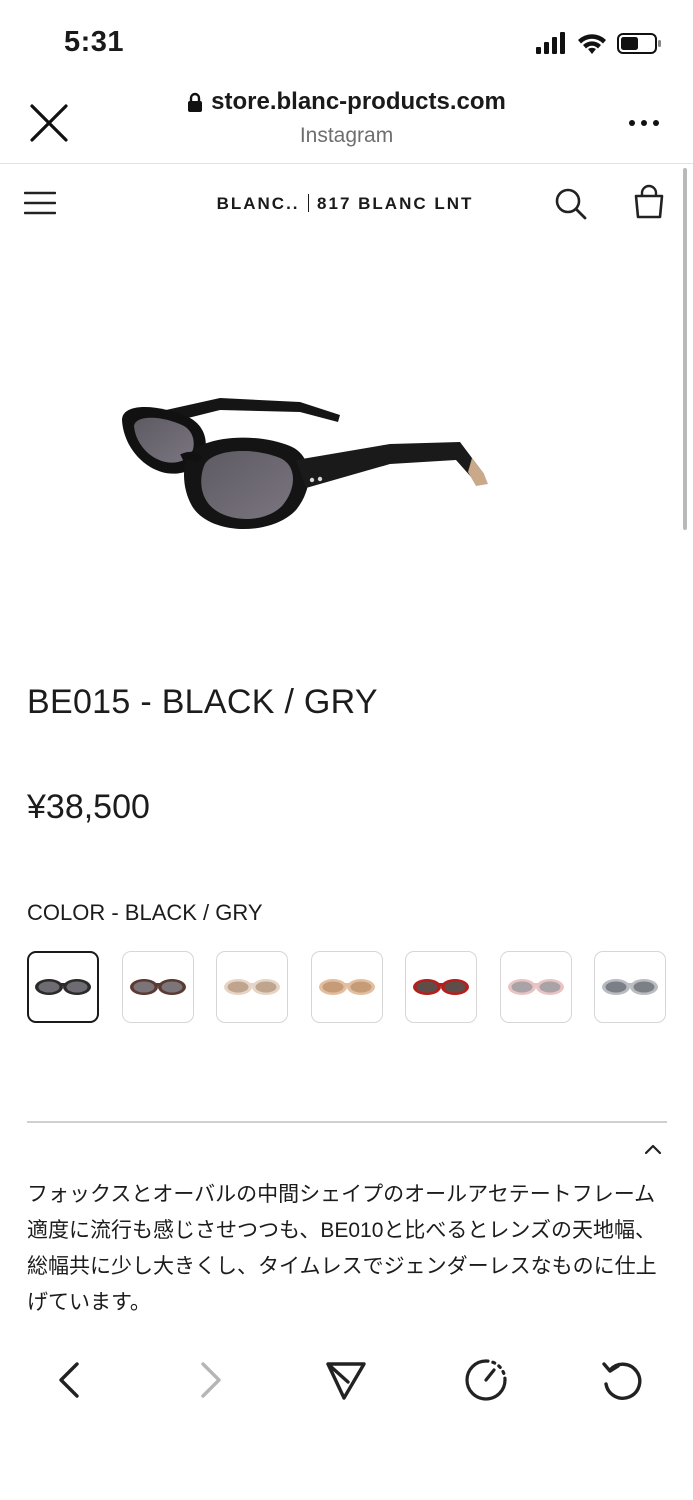 Image resolution: width=693 pixels, height=1500 pixels. Describe the element at coordinates (346, 135) in the screenshot. I see `url-subtitle: Instagram` at that location.